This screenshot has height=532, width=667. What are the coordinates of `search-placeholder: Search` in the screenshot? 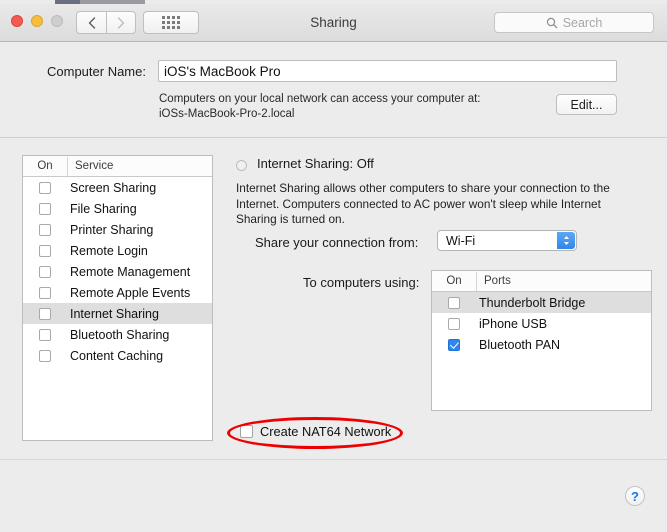 It's located at (582, 22).